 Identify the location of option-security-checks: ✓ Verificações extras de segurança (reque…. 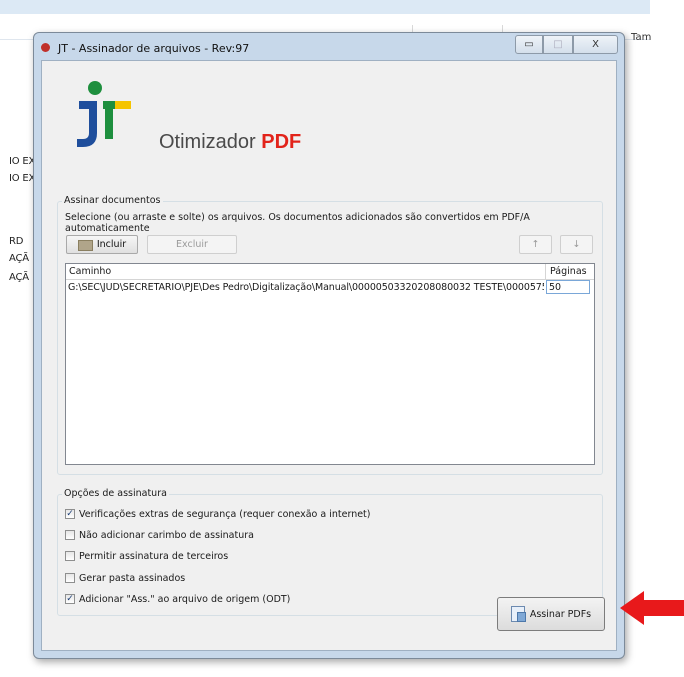
(218, 514).